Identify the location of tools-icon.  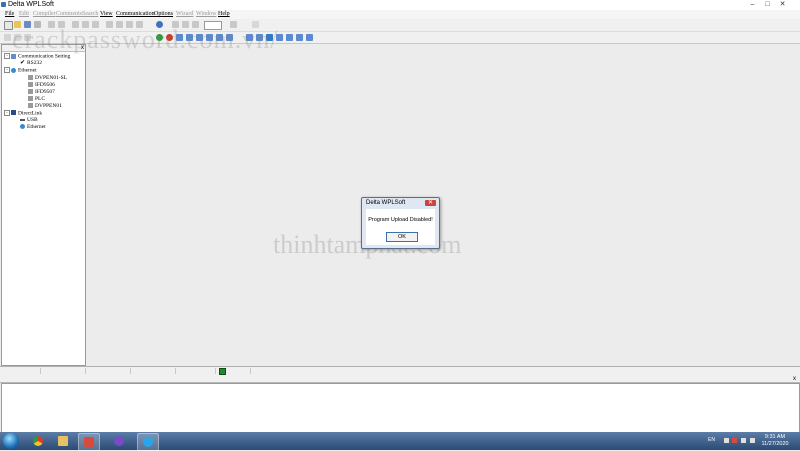
(309, 37).